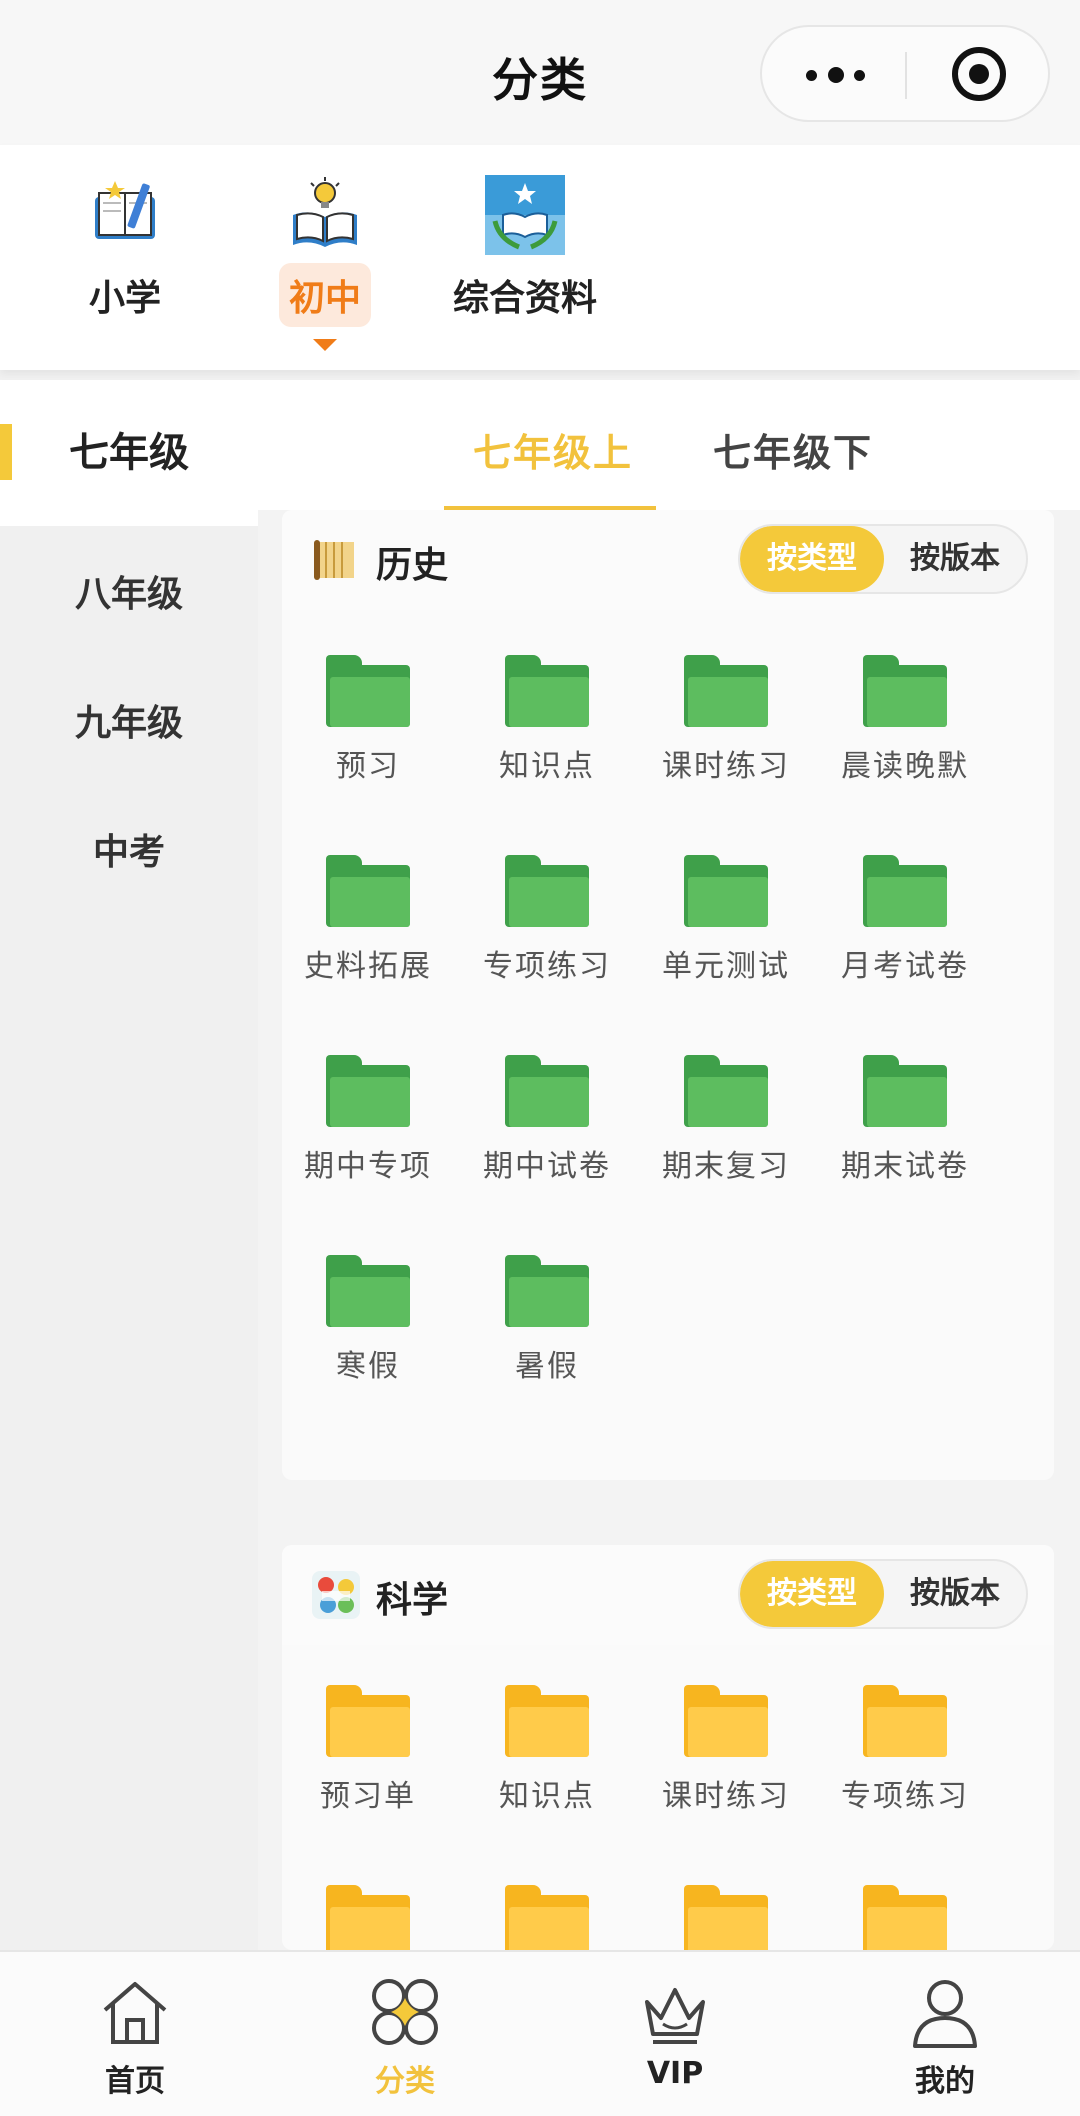 This screenshot has width=1080, height=2116. I want to click on subject-header: 科学 按类型 按版本, so click(668, 1595).